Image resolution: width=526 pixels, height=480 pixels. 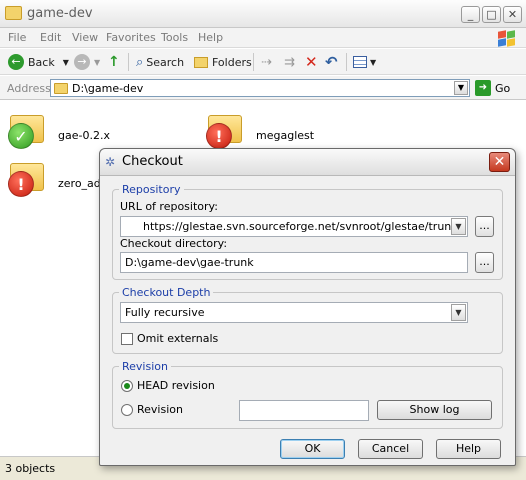 I want to click on copy-to-button: ⇉, so click(x=289, y=62).